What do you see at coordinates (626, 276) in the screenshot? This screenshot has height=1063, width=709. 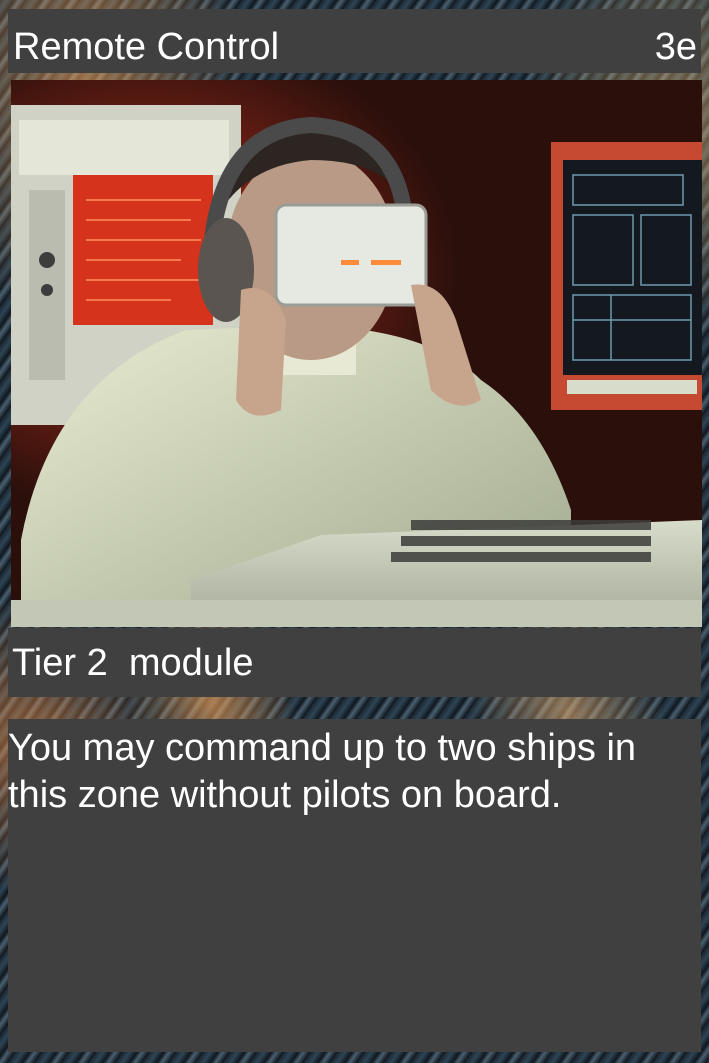 I see `right-monitor` at bounding box center [626, 276].